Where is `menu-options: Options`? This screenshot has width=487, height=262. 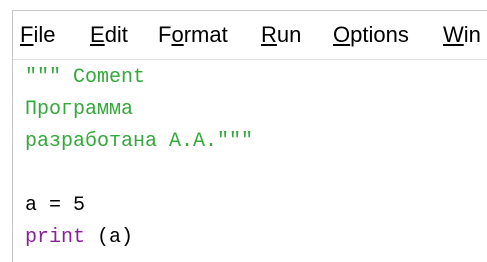 menu-options: Options is located at coordinates (371, 35).